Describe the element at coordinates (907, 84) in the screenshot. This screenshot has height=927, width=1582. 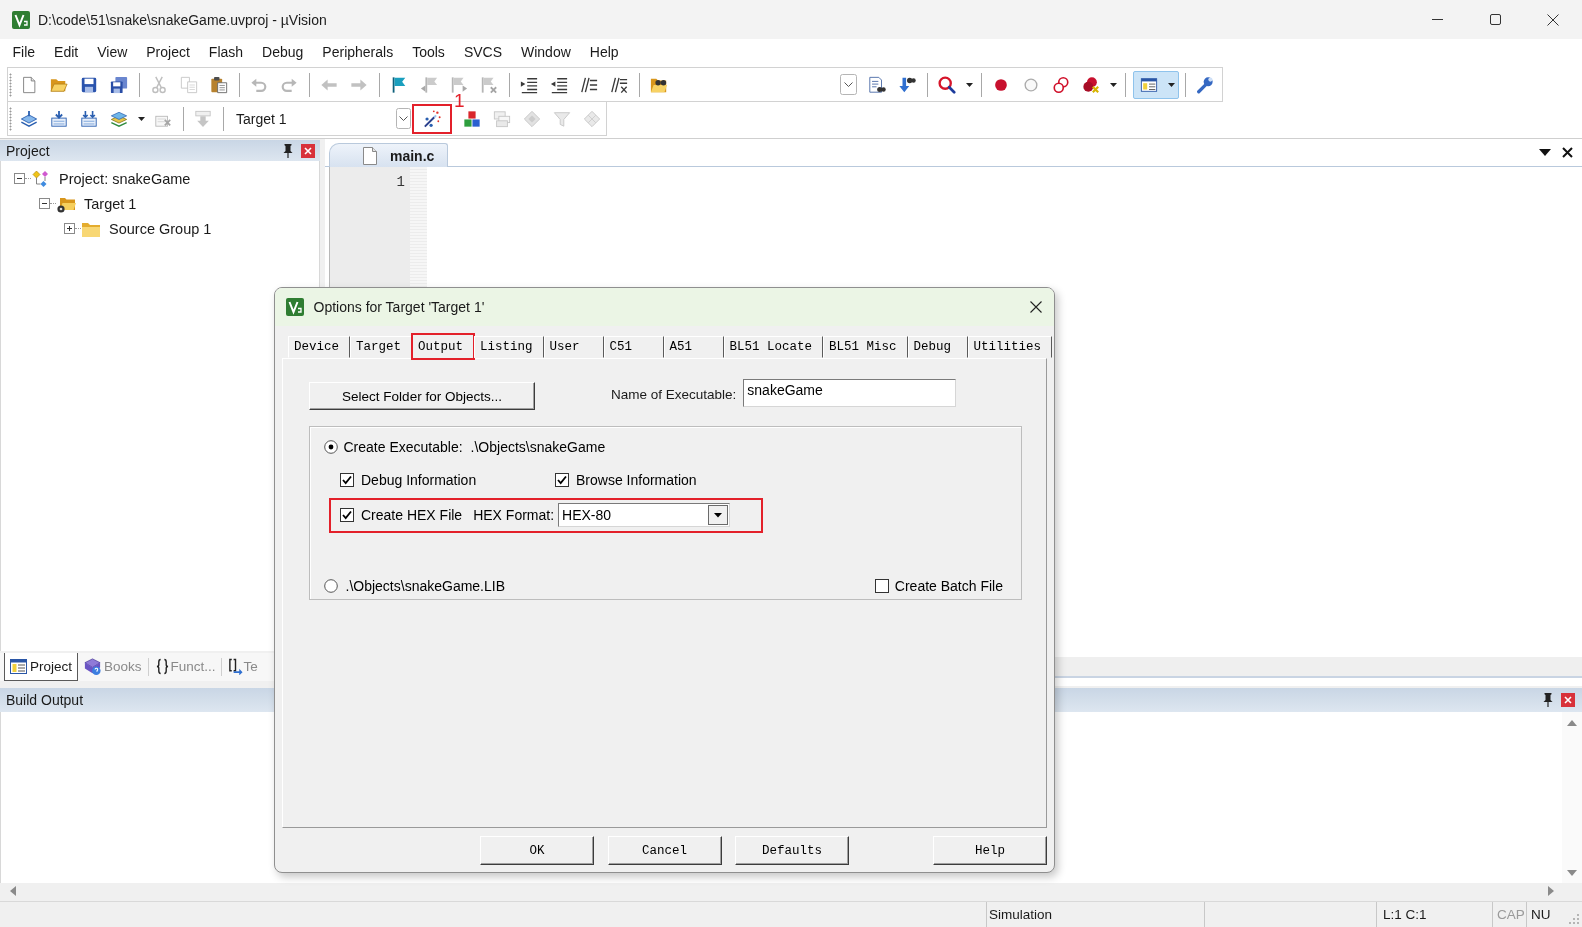
I see `arrow-binoculars-icon` at that location.